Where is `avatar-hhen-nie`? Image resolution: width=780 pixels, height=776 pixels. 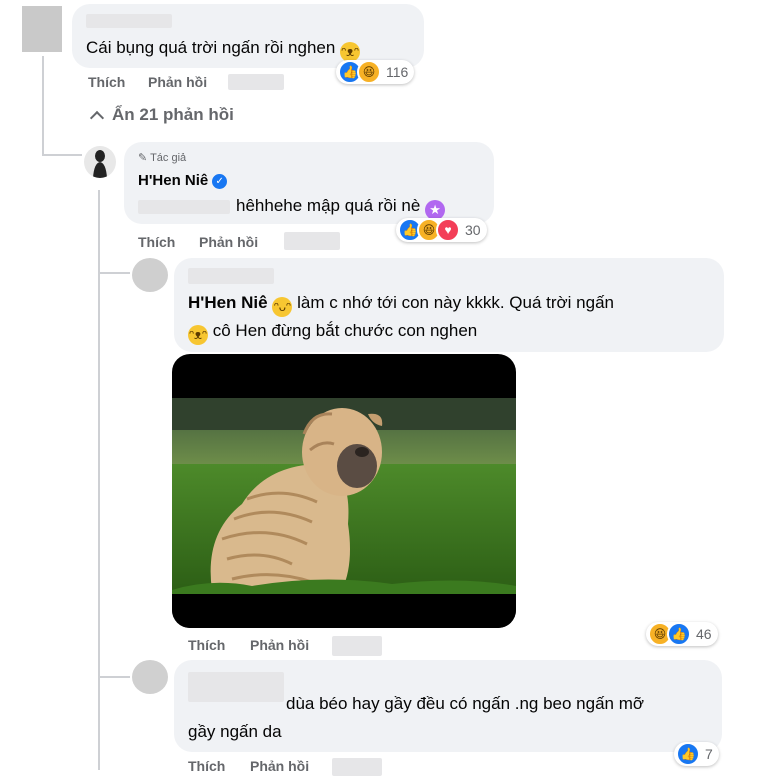
avatar-hhen-nie is located at coordinates (100, 162).